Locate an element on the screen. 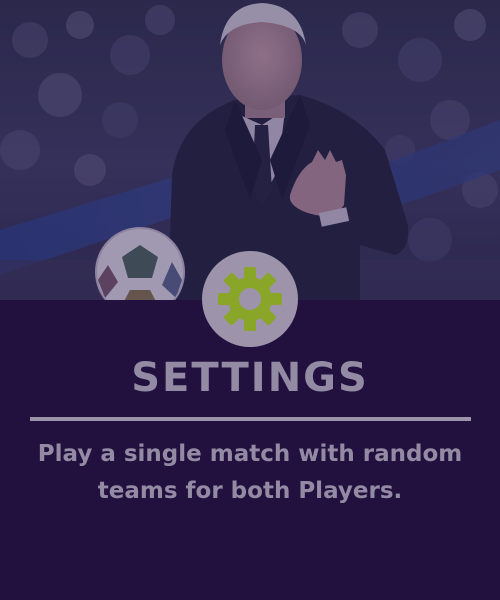 The image size is (500, 600). settings-badge is located at coordinates (250, 299).